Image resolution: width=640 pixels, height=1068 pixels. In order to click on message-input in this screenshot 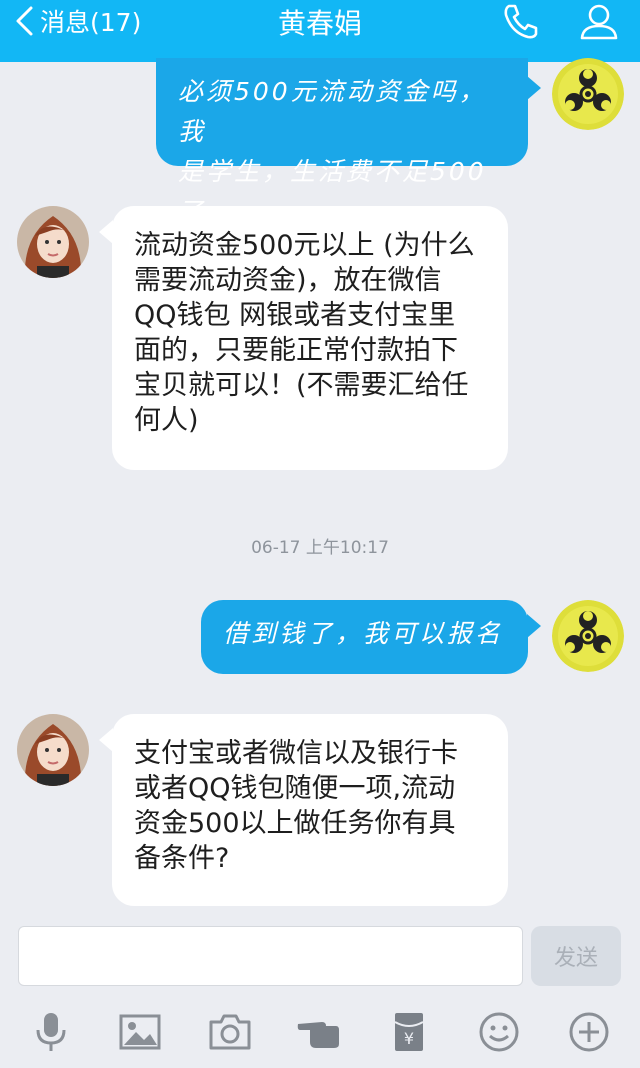, I will do `click(270, 956)`.